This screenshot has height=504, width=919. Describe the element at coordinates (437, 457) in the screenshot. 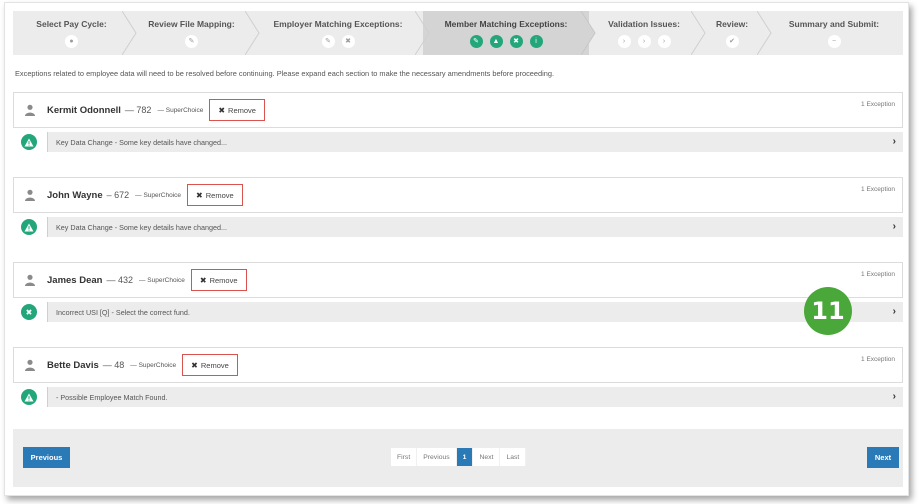

I see `page-previous: Previous` at that location.